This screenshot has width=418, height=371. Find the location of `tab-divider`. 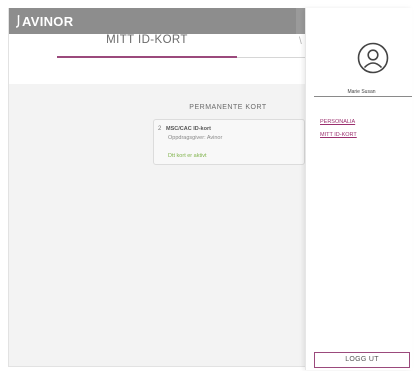

tab-divider is located at coordinates (271, 57).